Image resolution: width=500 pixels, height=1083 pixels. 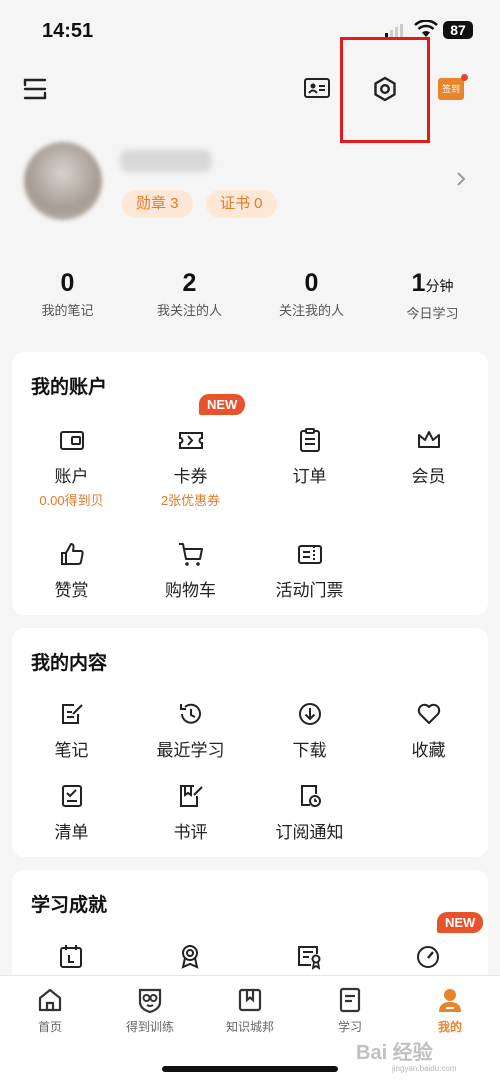 What do you see at coordinates (49, 1027) in the screenshot?
I see `tab-label: 首页` at bounding box center [49, 1027].